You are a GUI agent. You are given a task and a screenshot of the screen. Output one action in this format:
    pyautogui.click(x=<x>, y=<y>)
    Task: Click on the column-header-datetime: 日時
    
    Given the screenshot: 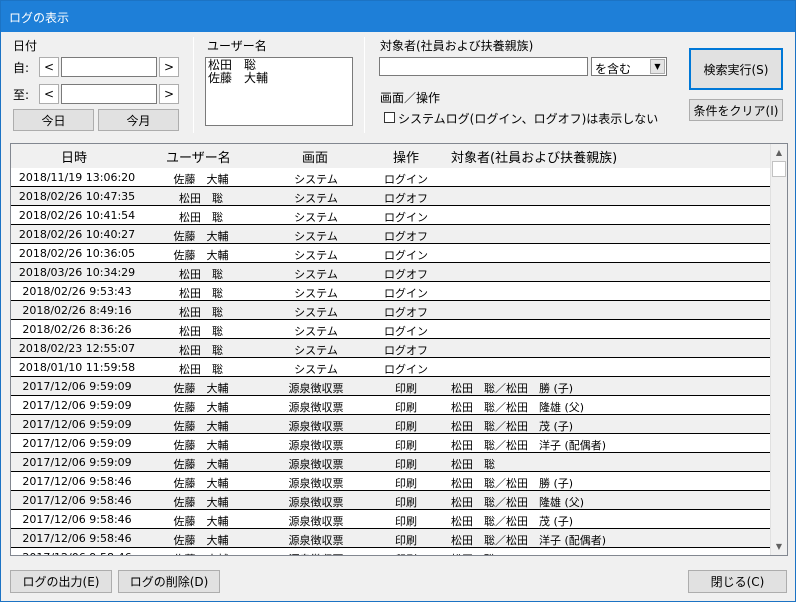 What is the action you would take?
    pyautogui.click(x=74, y=156)
    